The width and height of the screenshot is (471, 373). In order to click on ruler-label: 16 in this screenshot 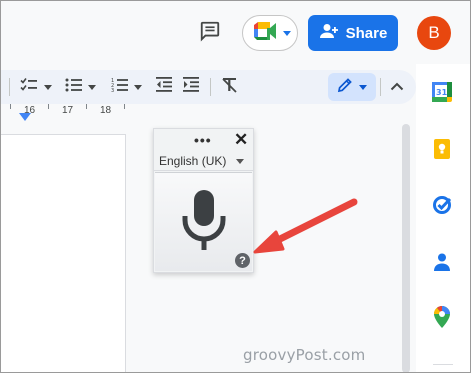, I will do `click(30, 110)`.